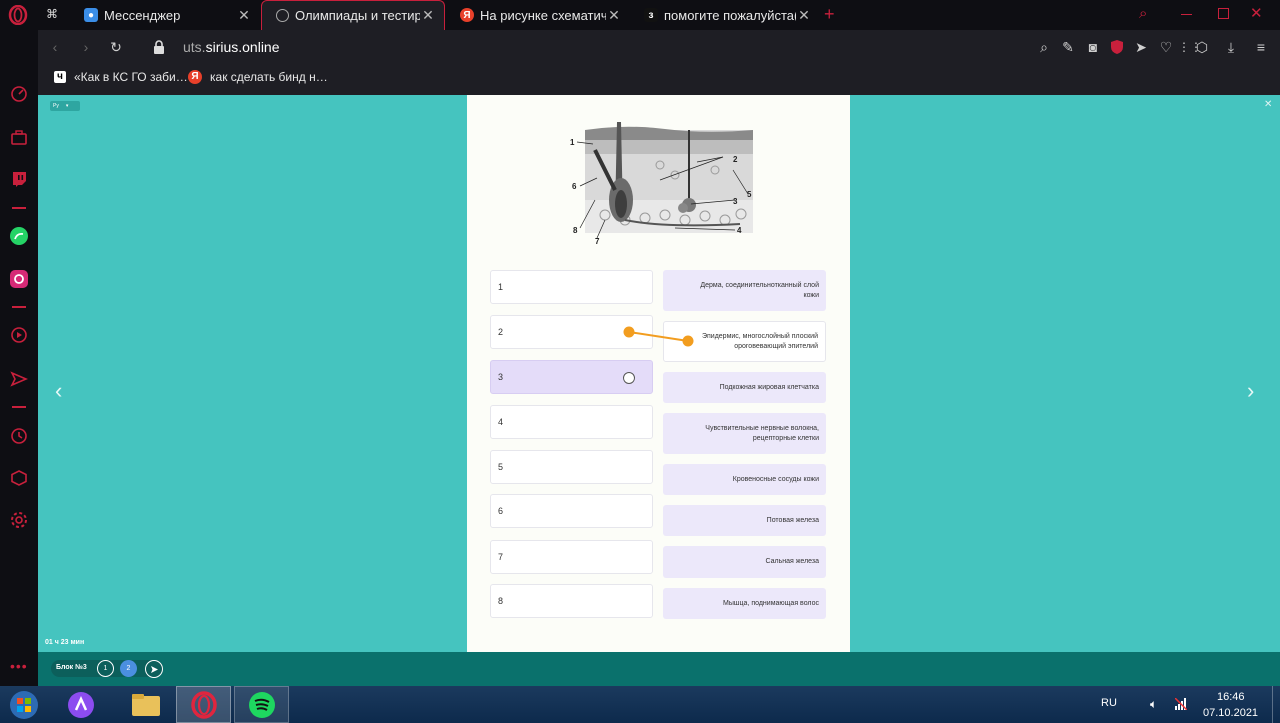 The image size is (1280, 723). Describe the element at coordinates (1202, 47) in the screenshot. I see `cube-icon: ⬡` at that location.